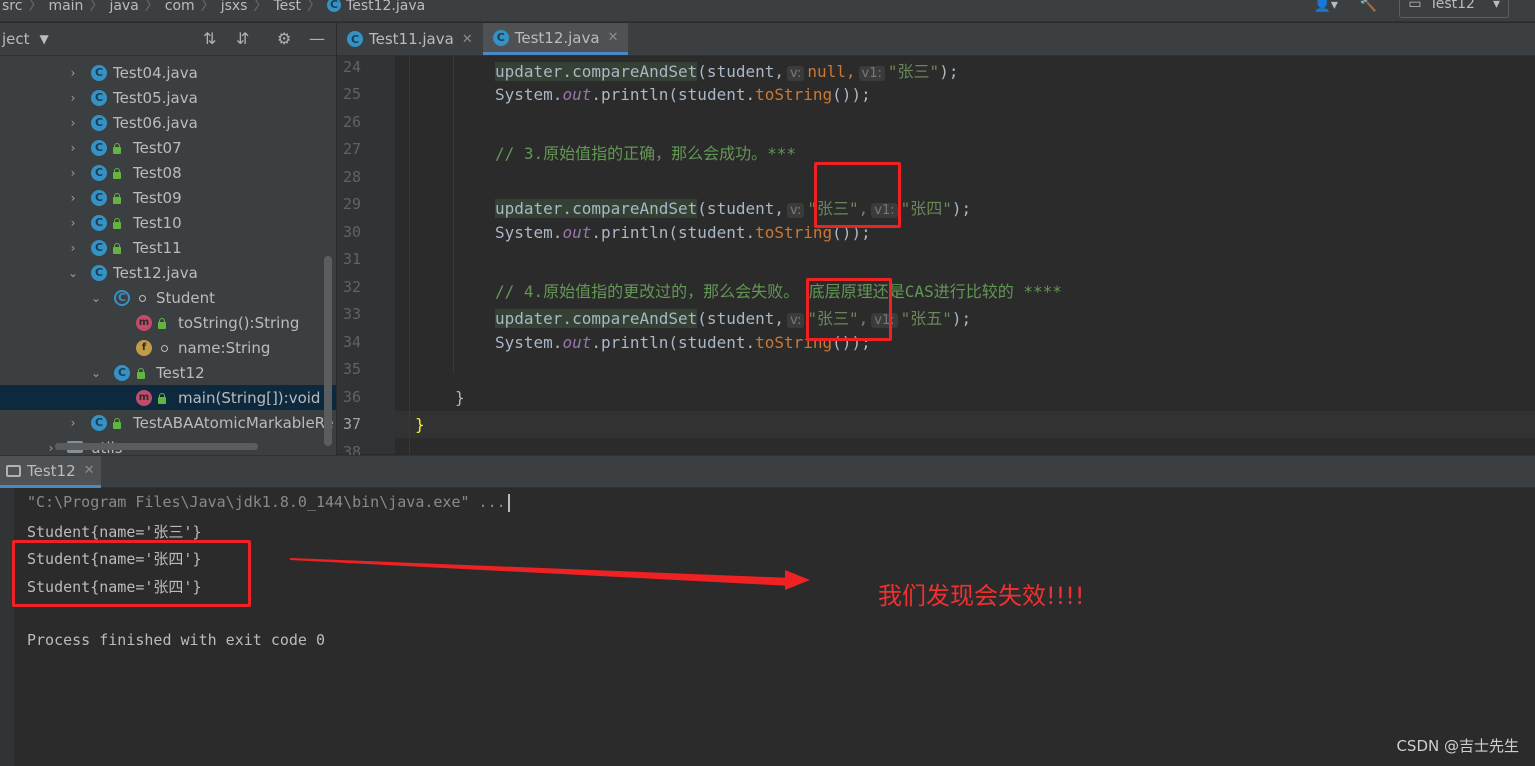 The height and width of the screenshot is (766, 1535). I want to click on run-panel-header: Test12 ✕, so click(767, 471).